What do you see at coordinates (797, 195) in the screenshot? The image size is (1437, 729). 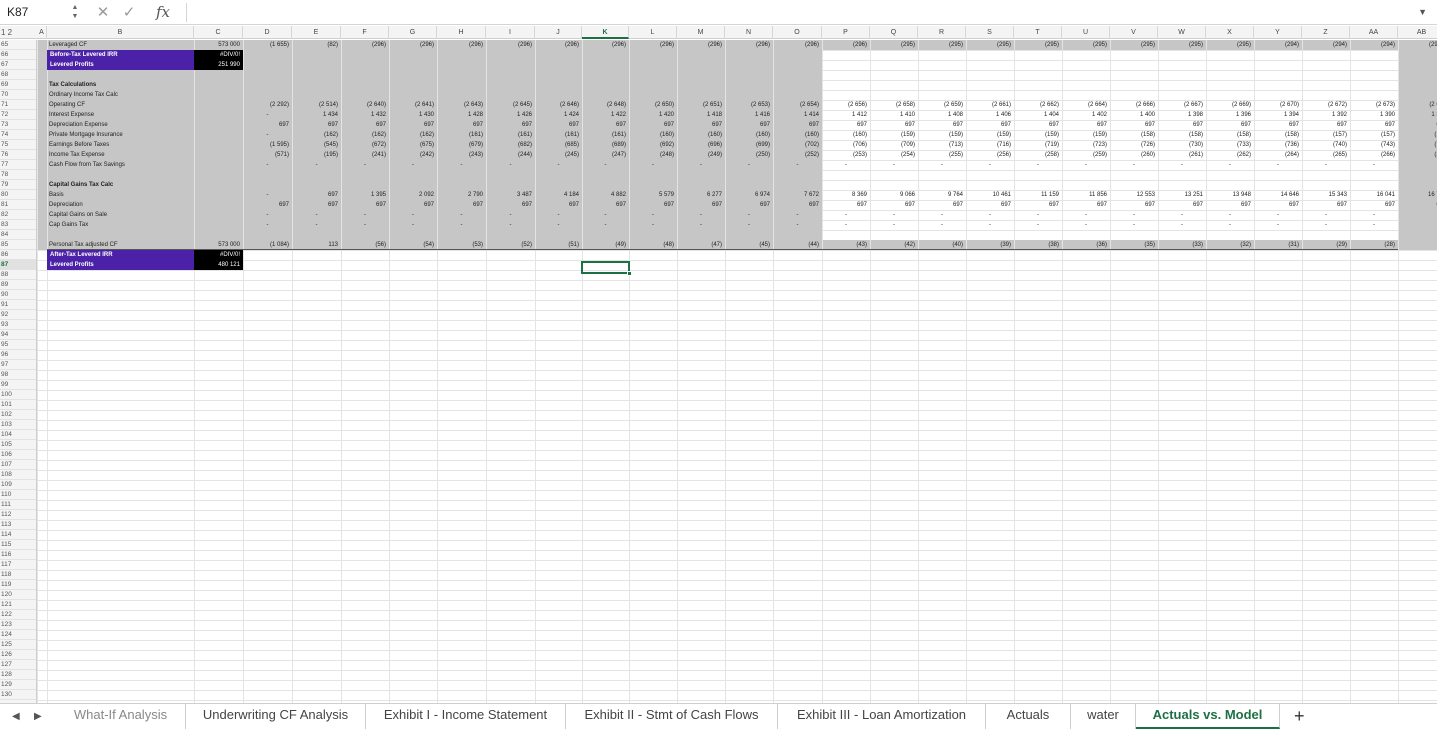 I see `cell-o80: 7 672` at bounding box center [797, 195].